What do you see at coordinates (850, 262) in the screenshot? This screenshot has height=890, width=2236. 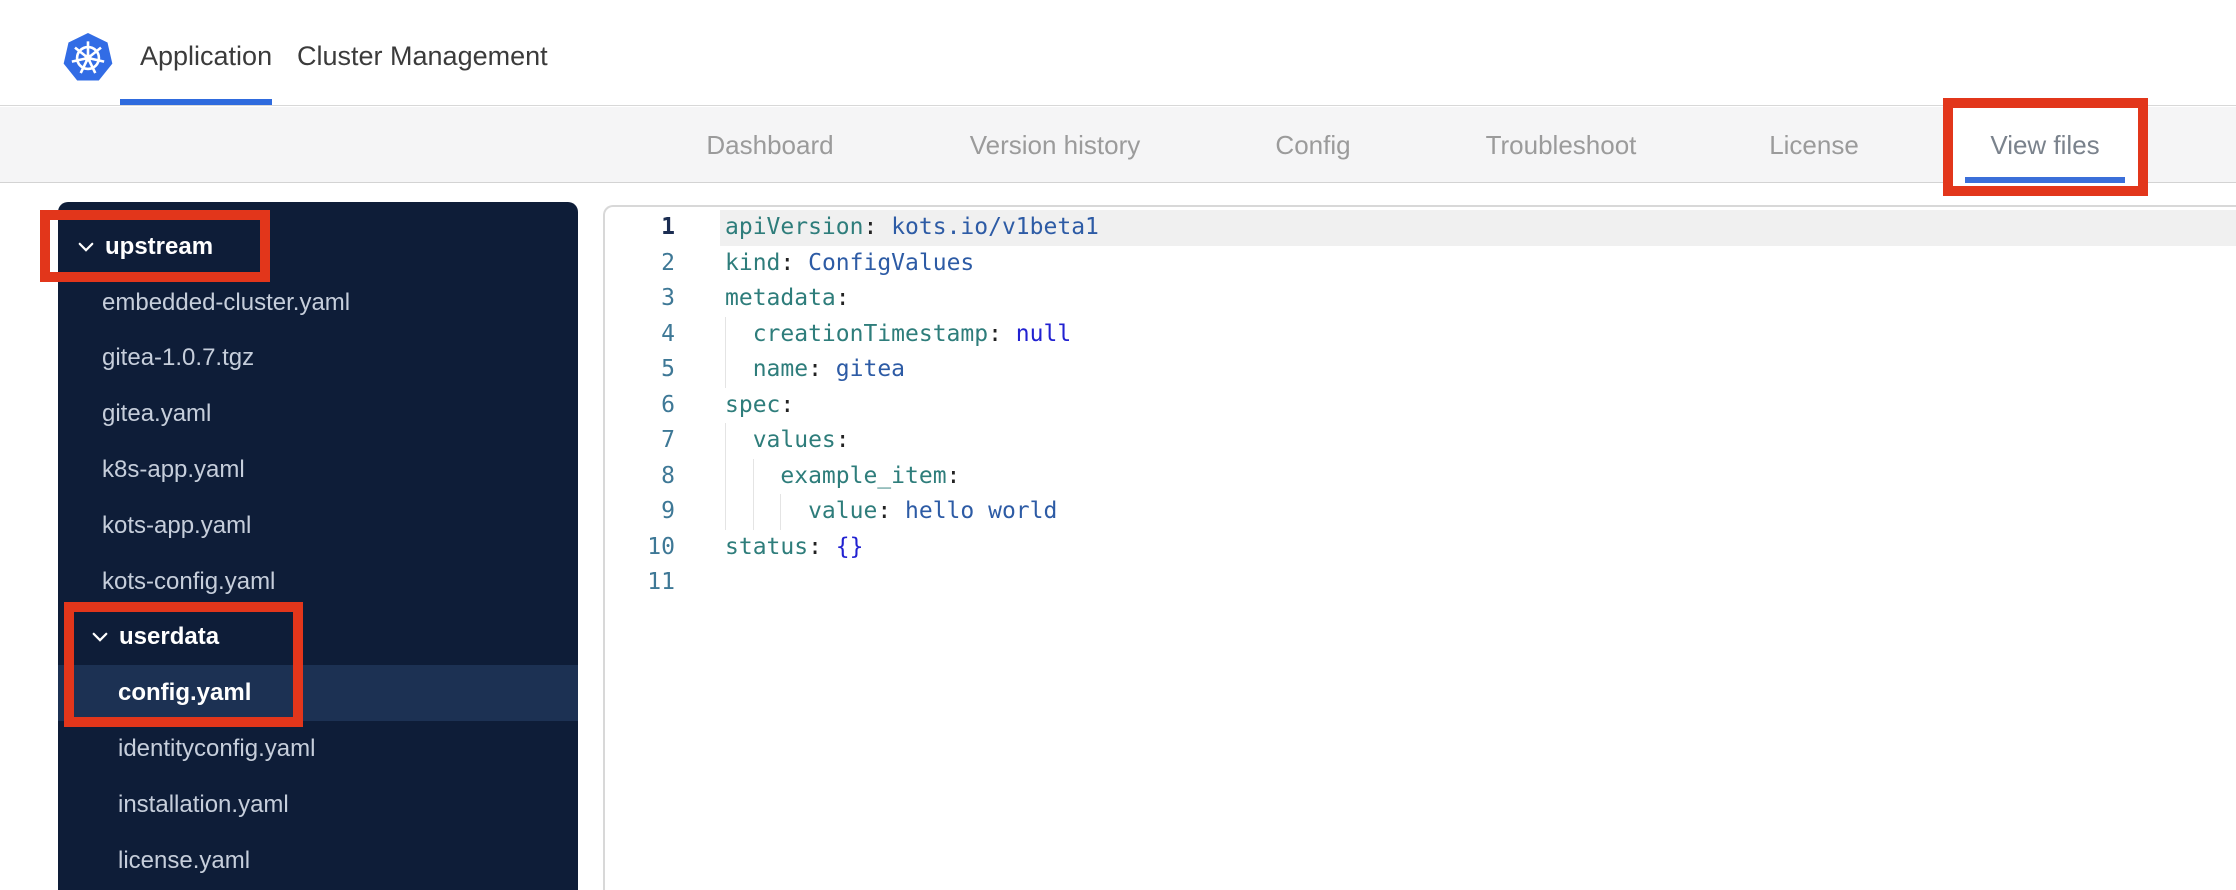 I see `code-text: kind: ConfigValues` at bounding box center [850, 262].